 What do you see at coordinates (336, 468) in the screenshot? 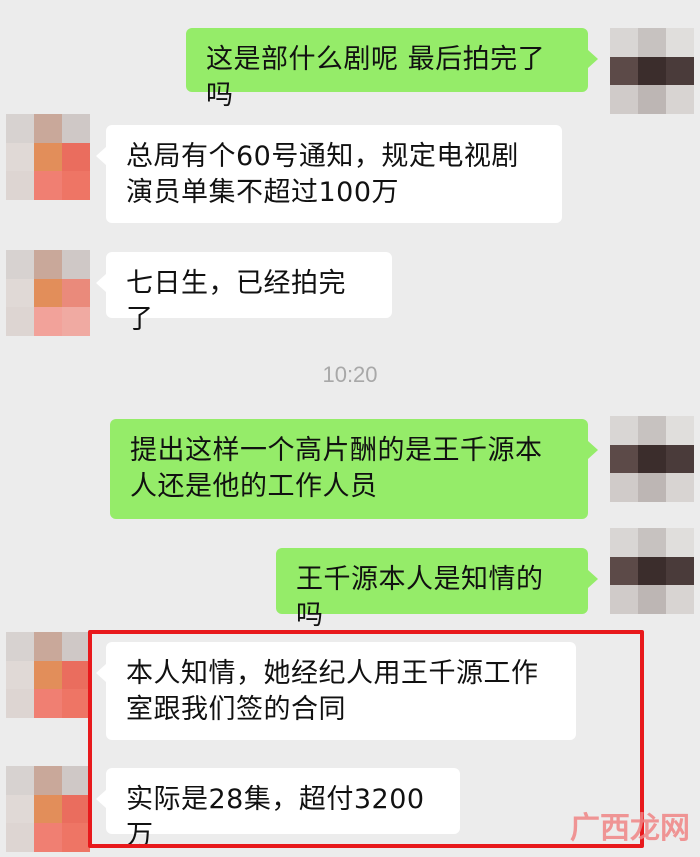
I see `message-text: 提出这样一个高片酬的是王千源本人还是他的工作人员` at bounding box center [336, 468].